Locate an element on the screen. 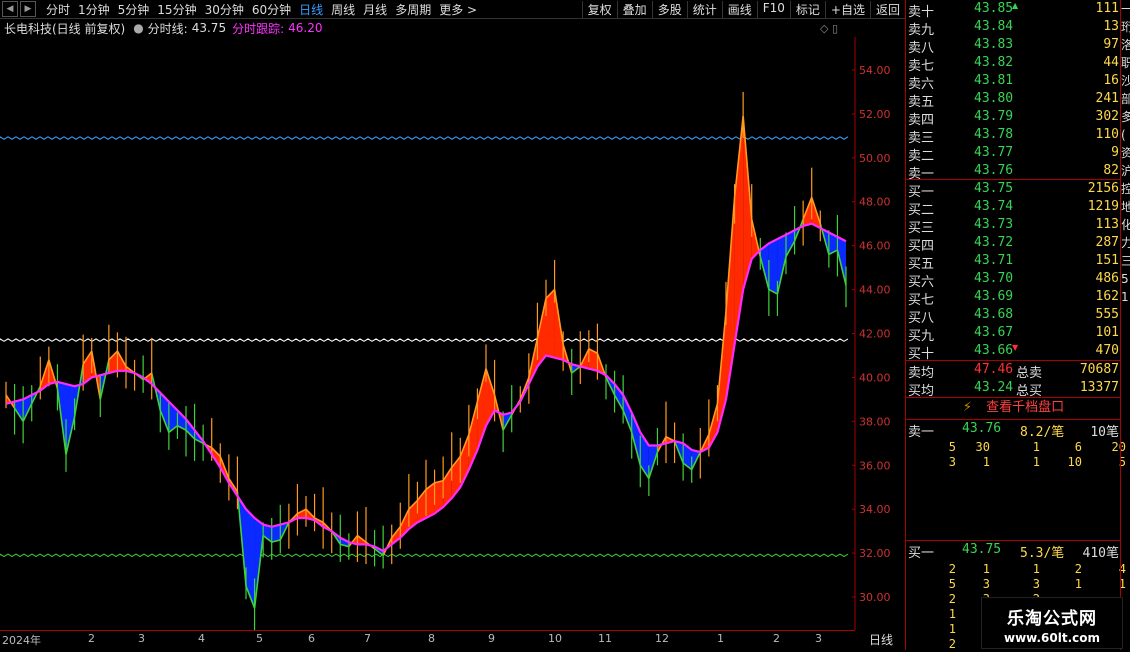  period-tab-3: 15分钟 is located at coordinates (176, 9).